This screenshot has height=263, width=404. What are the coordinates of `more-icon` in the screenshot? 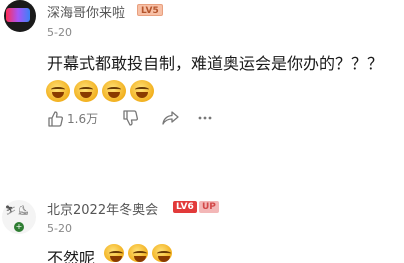 It's located at (205, 118).